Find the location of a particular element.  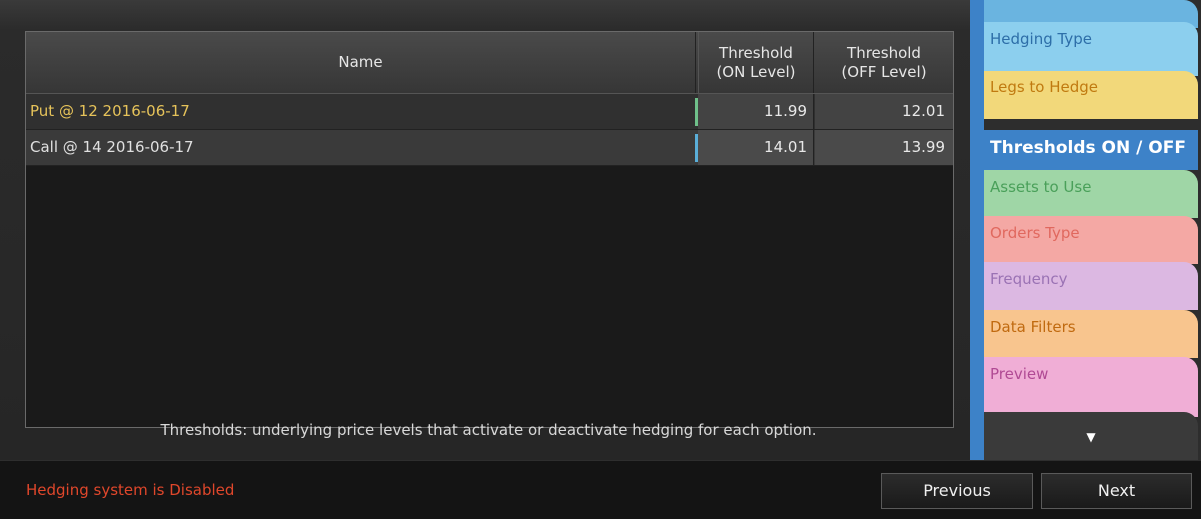

column-header-threshold-off-line2: (OFF Level) is located at coordinates (884, 71).